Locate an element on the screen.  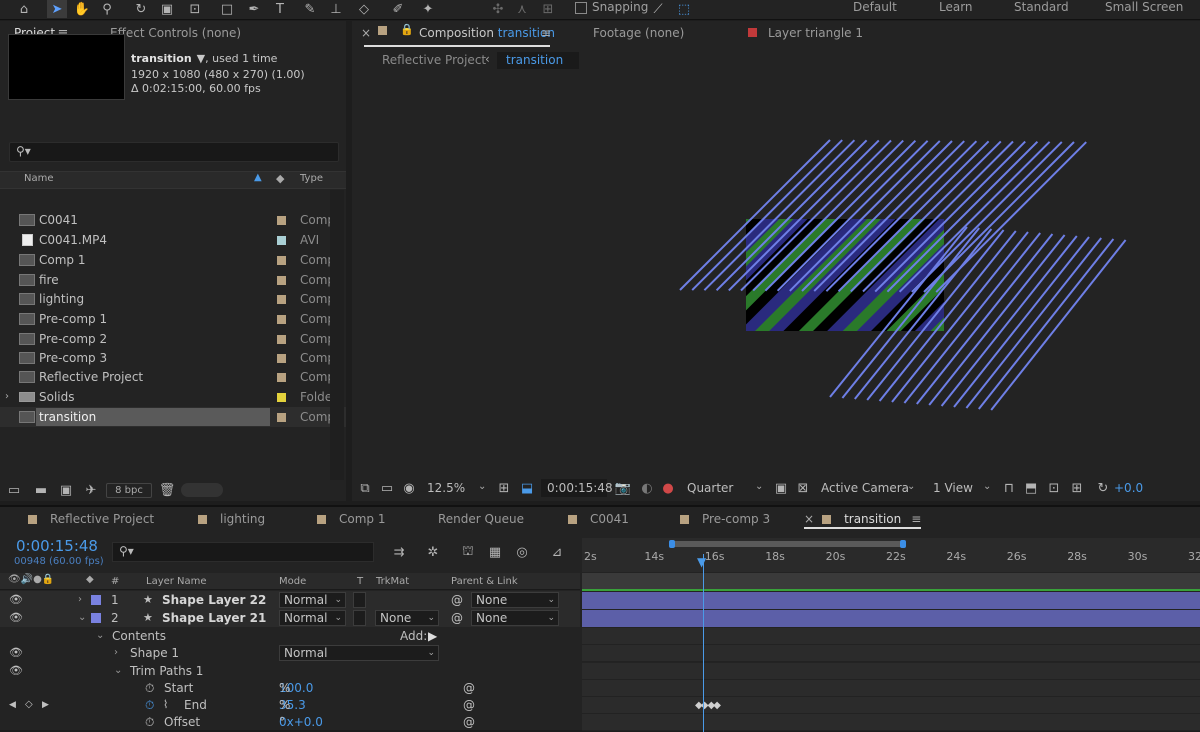
end-property-row: ◀ ◇ ▶ ⏱ ⌇ End 35.3% @ is located at coordinates (290, 705).